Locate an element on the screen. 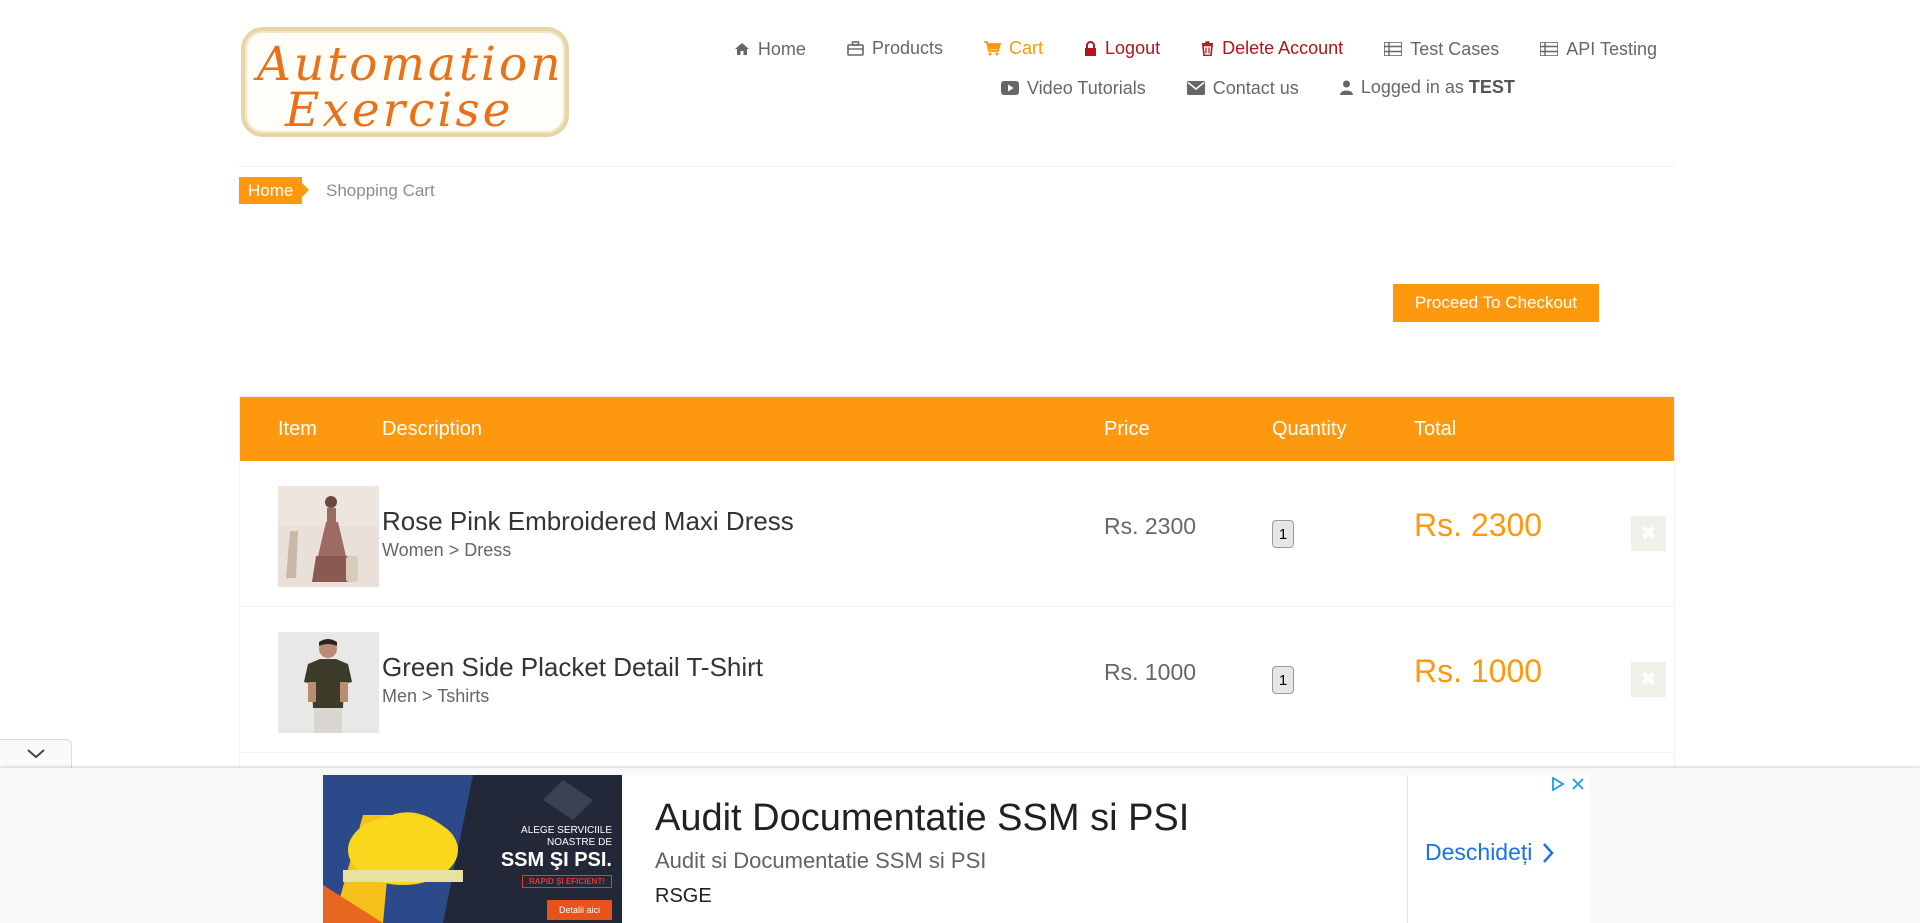 The width and height of the screenshot is (1920, 923). breadcrumb-home: Home is located at coordinates (274, 190).